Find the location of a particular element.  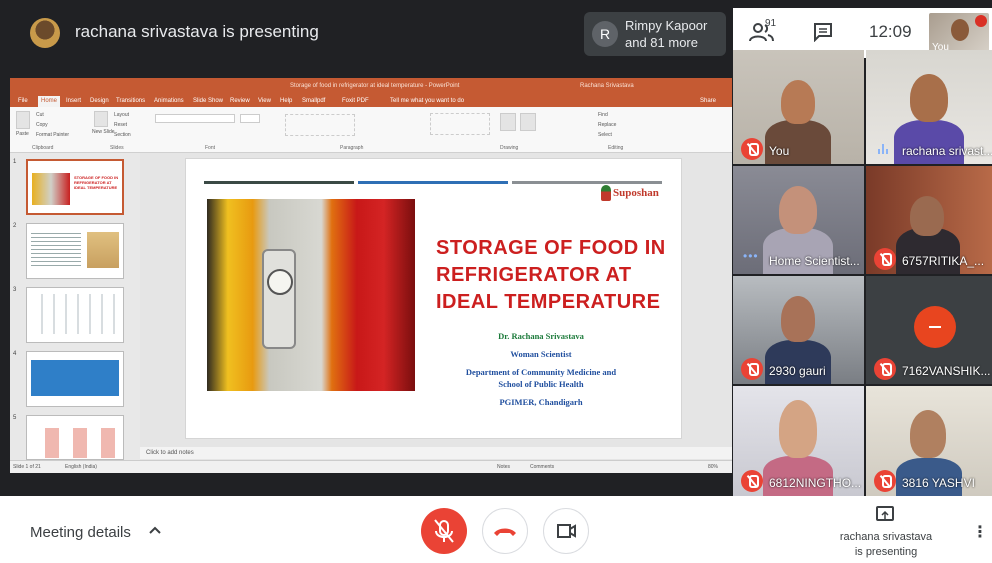

thumb-diagram is located at coordinates (75, 314).